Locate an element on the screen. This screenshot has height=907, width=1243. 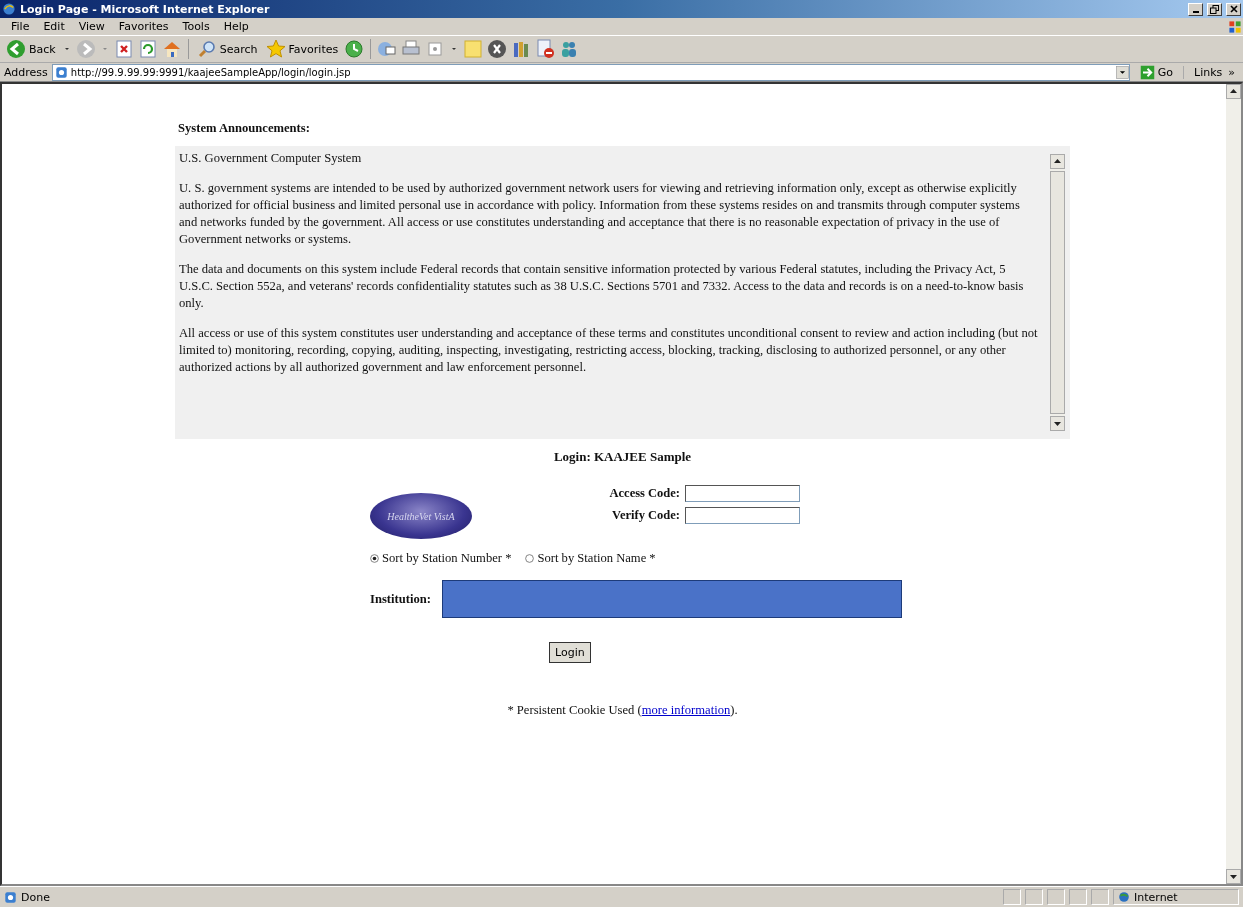
menu-item: Edit is located at coordinates (54, 26).